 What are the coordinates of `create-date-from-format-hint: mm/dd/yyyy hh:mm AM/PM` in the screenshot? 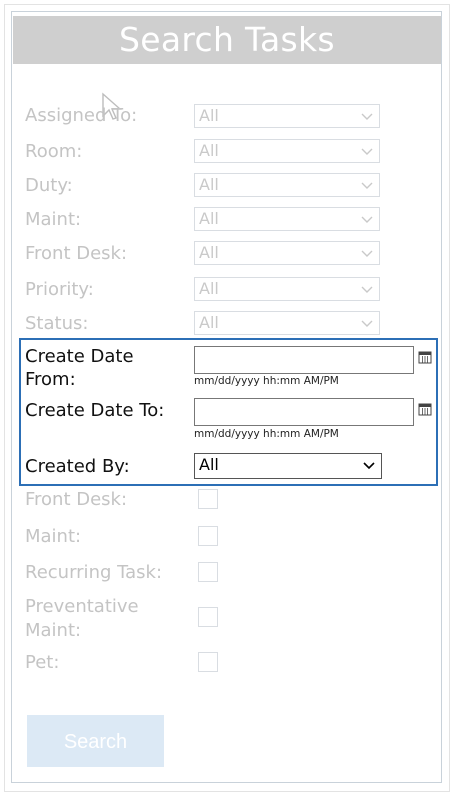 It's located at (266, 381).